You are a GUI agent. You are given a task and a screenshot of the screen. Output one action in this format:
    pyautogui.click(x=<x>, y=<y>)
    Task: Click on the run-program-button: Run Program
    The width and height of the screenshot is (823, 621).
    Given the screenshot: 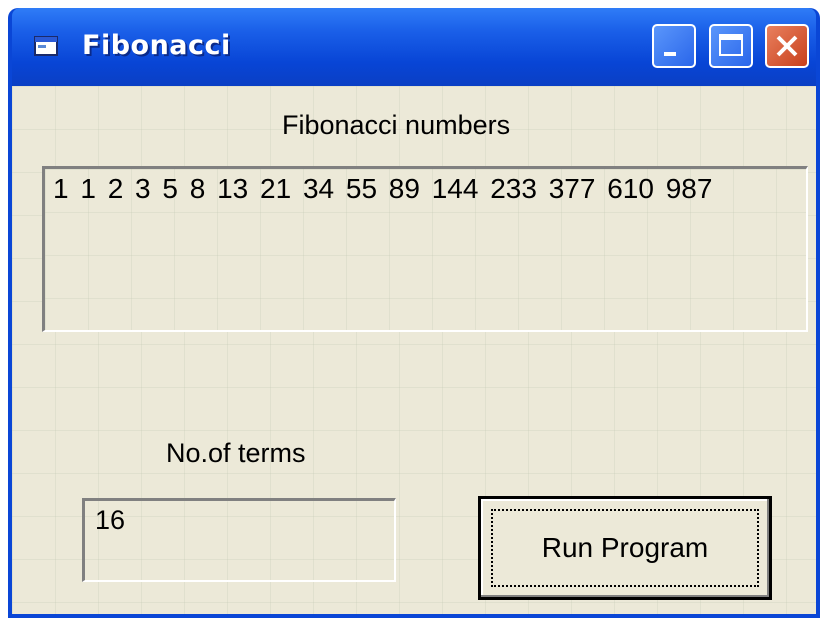 What is the action you would take?
    pyautogui.click(x=625, y=548)
    